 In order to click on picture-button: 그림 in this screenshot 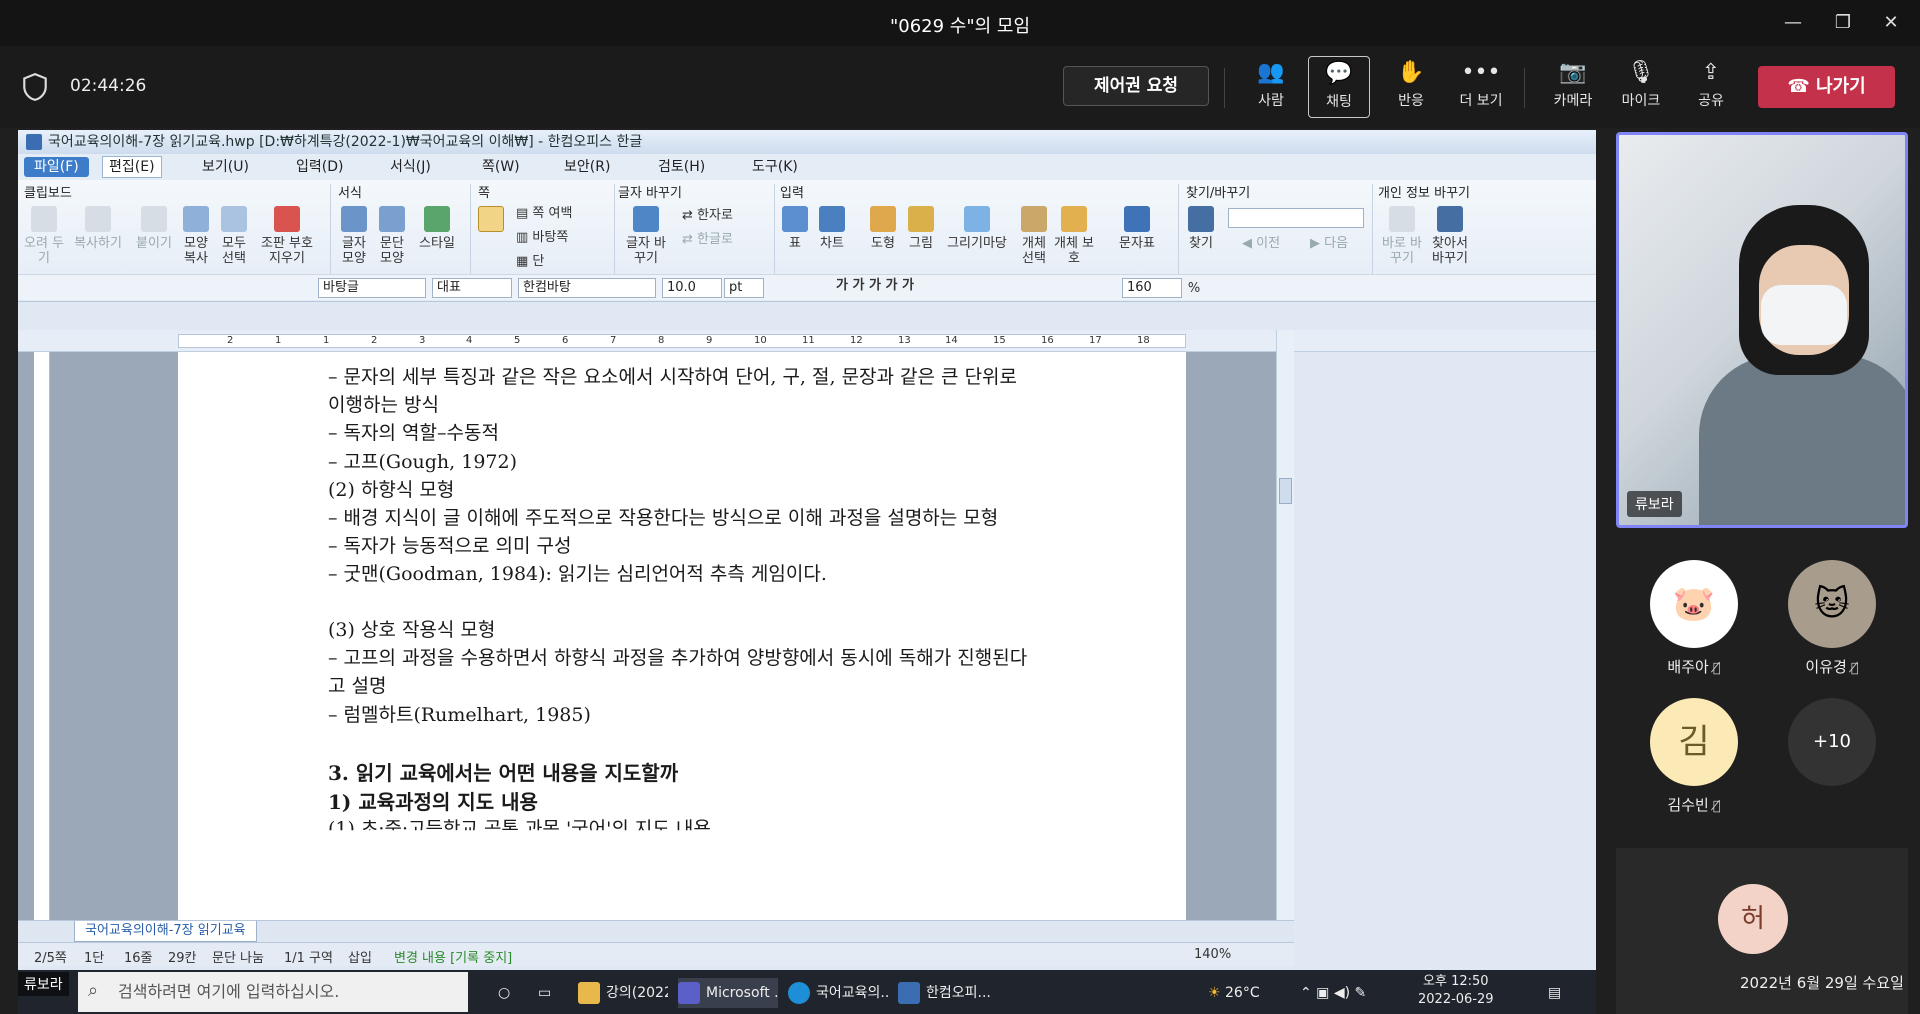, I will do `click(921, 228)`.